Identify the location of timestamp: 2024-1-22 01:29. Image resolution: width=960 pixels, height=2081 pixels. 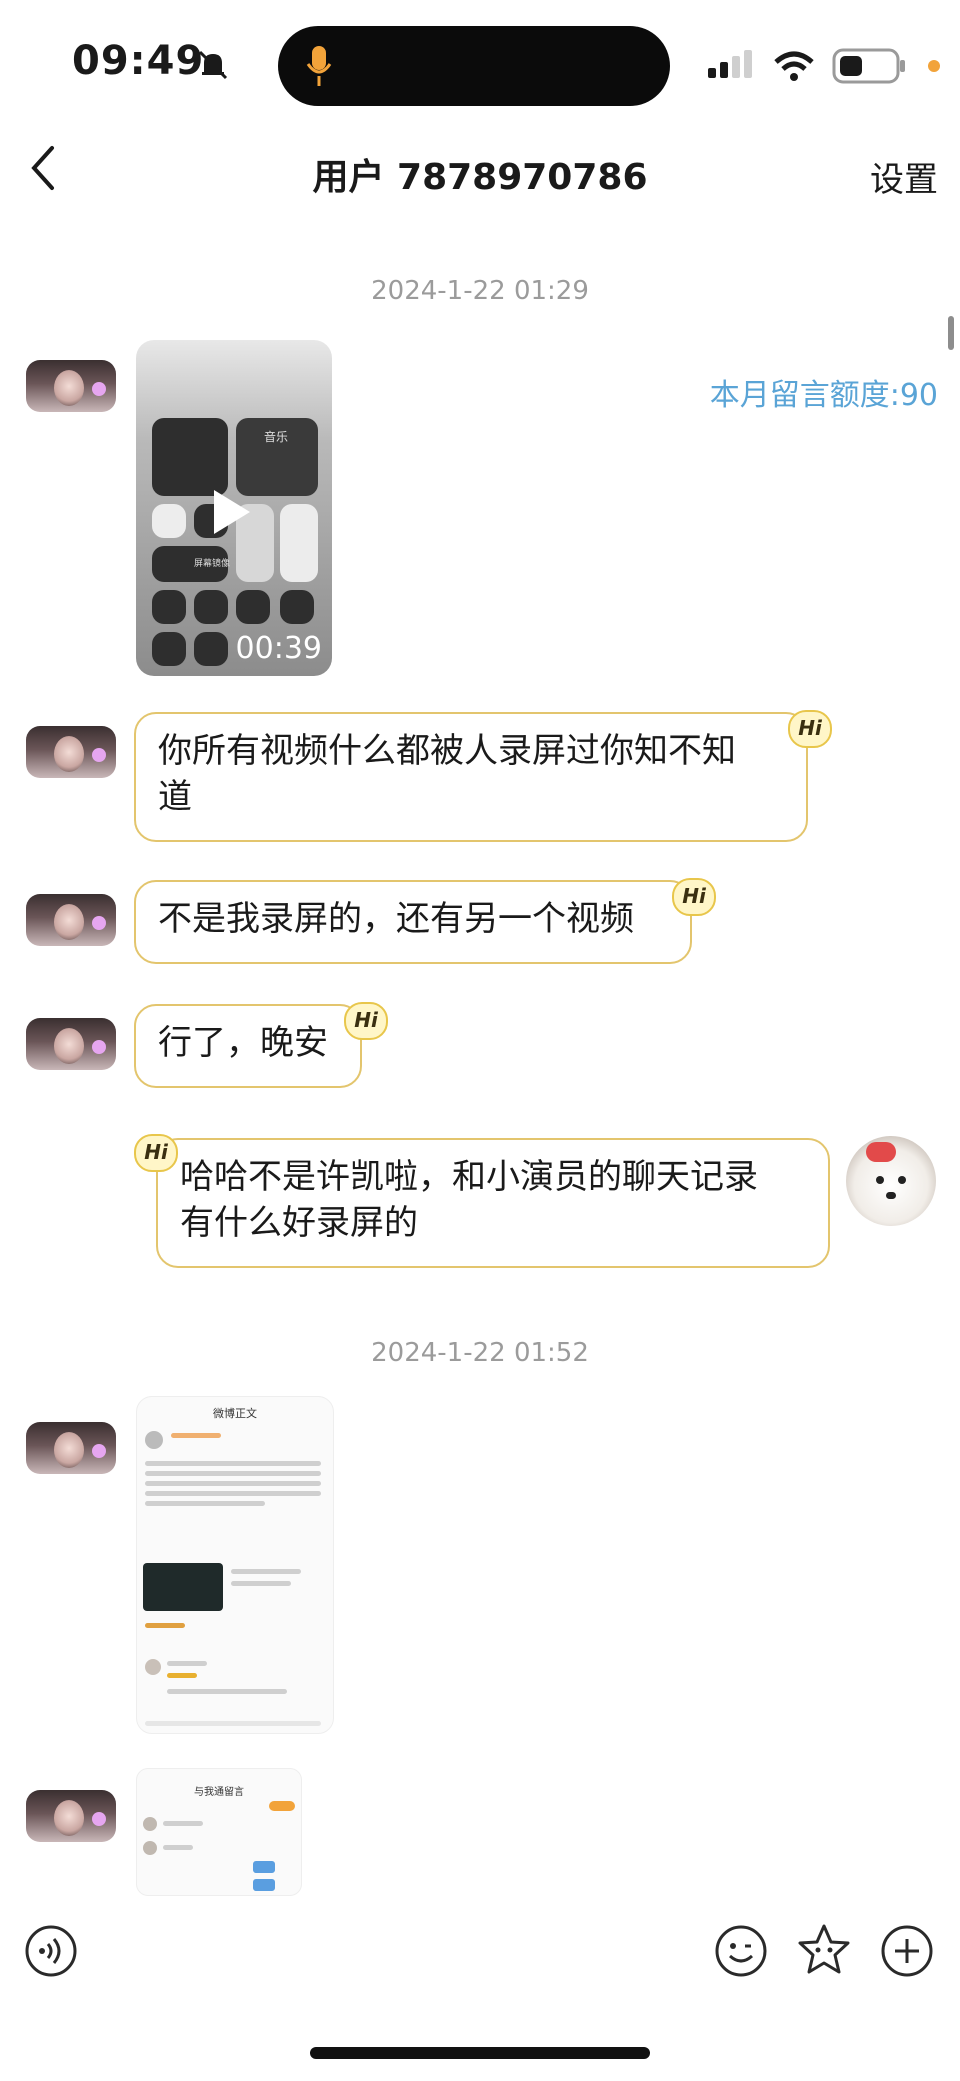
(480, 291).